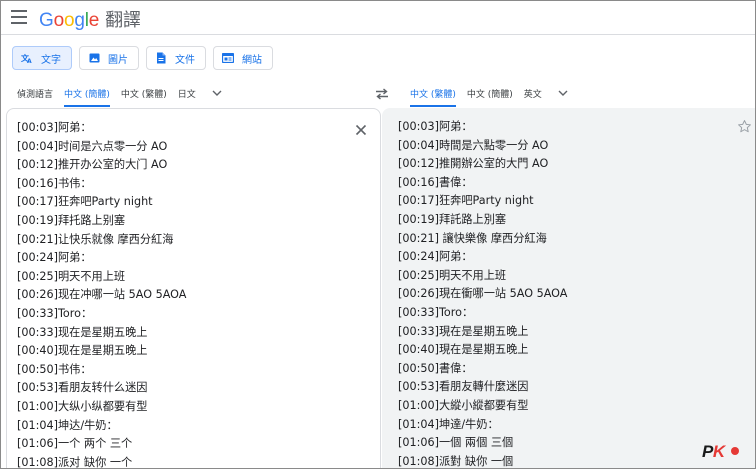 This screenshot has height=469, width=756. What do you see at coordinates (435, 368) in the screenshot?
I see `translation-text-line: [00:50]書偉：` at bounding box center [435, 368].